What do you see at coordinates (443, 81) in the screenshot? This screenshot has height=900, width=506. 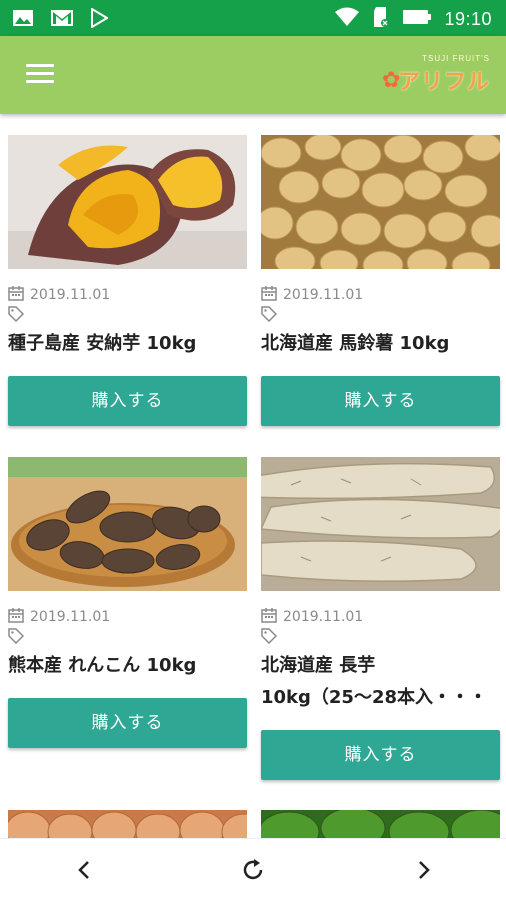 I see `logo-text: アリフル` at bounding box center [443, 81].